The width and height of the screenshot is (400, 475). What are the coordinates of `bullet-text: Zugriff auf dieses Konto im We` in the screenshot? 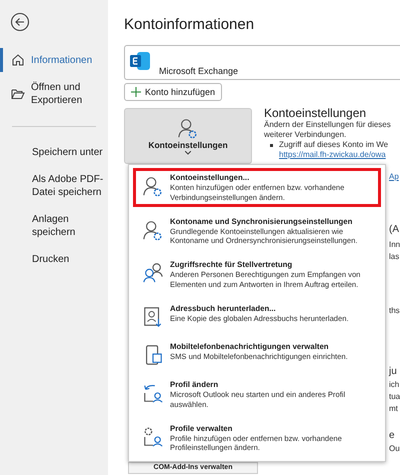 It's located at (333, 145).